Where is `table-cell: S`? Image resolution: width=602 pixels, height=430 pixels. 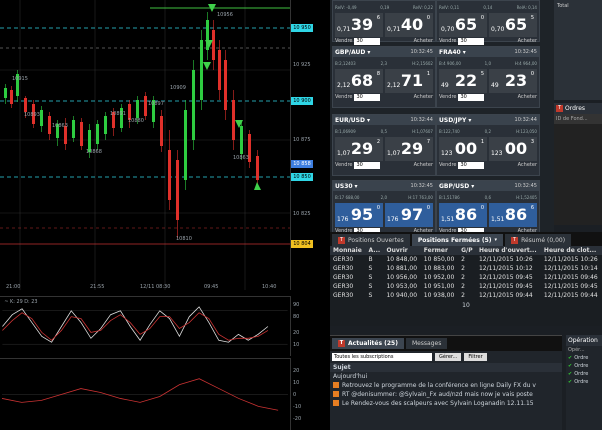
table-cell: S is located at coordinates (370, 295).